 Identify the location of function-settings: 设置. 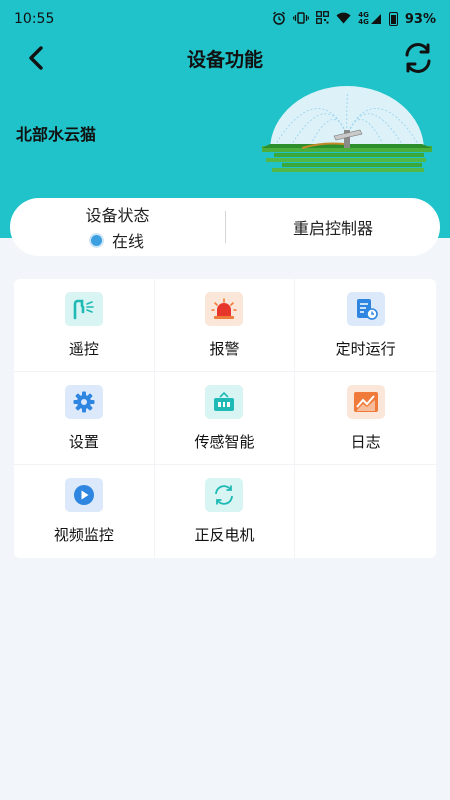
(84, 418).